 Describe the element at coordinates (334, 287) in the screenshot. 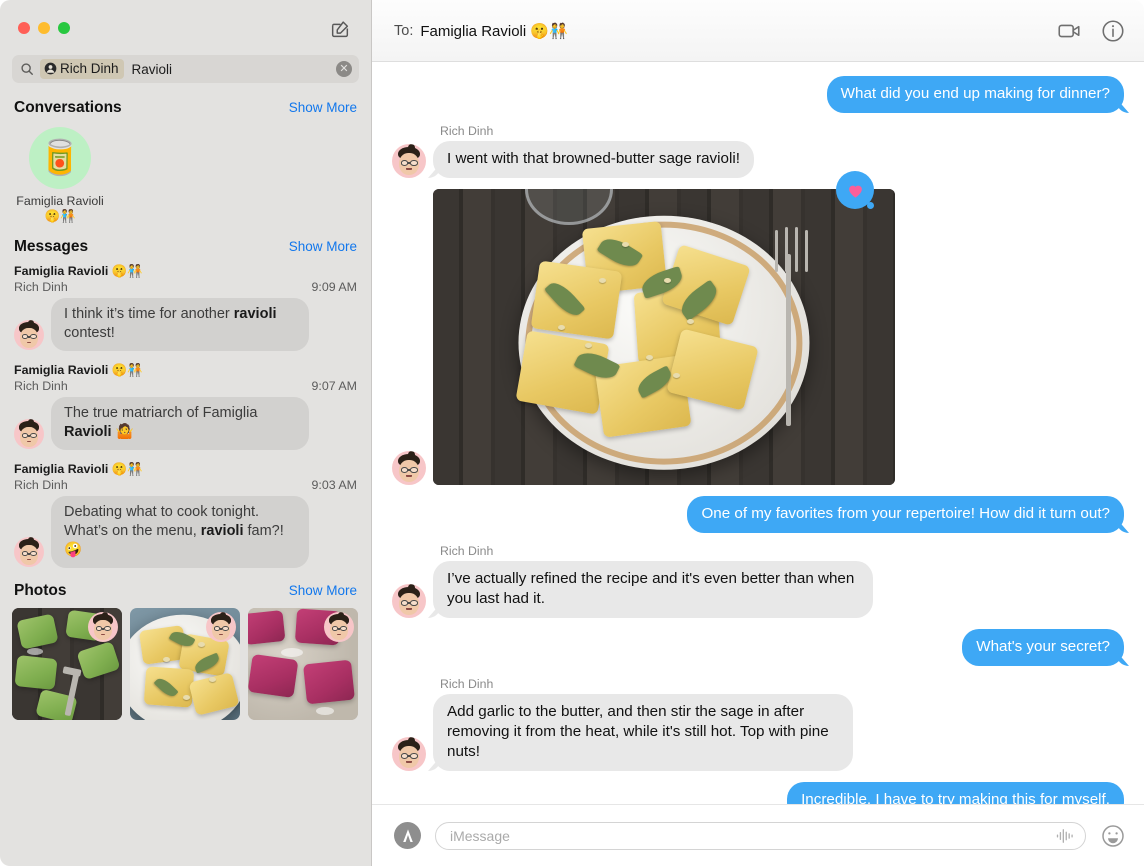

I see `message-result-time: 9:09 AM` at that location.